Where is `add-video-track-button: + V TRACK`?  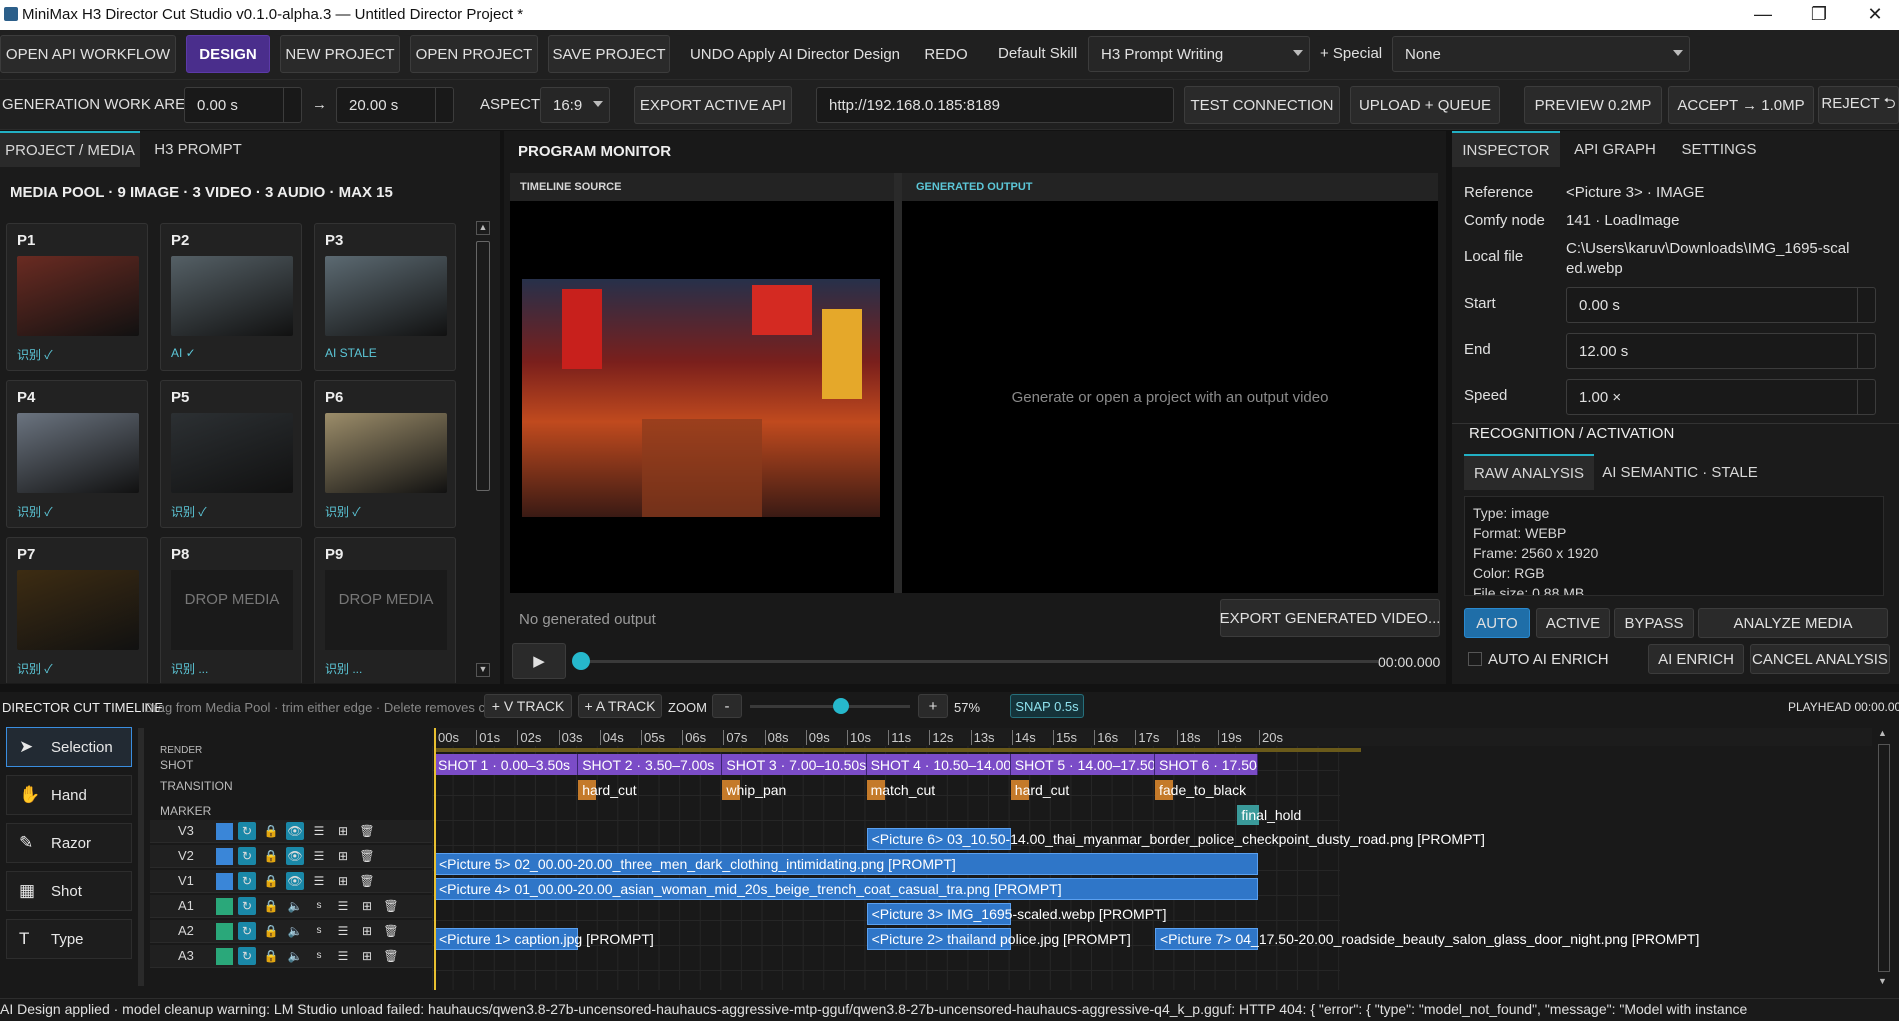 add-video-track-button: + V TRACK is located at coordinates (528, 706).